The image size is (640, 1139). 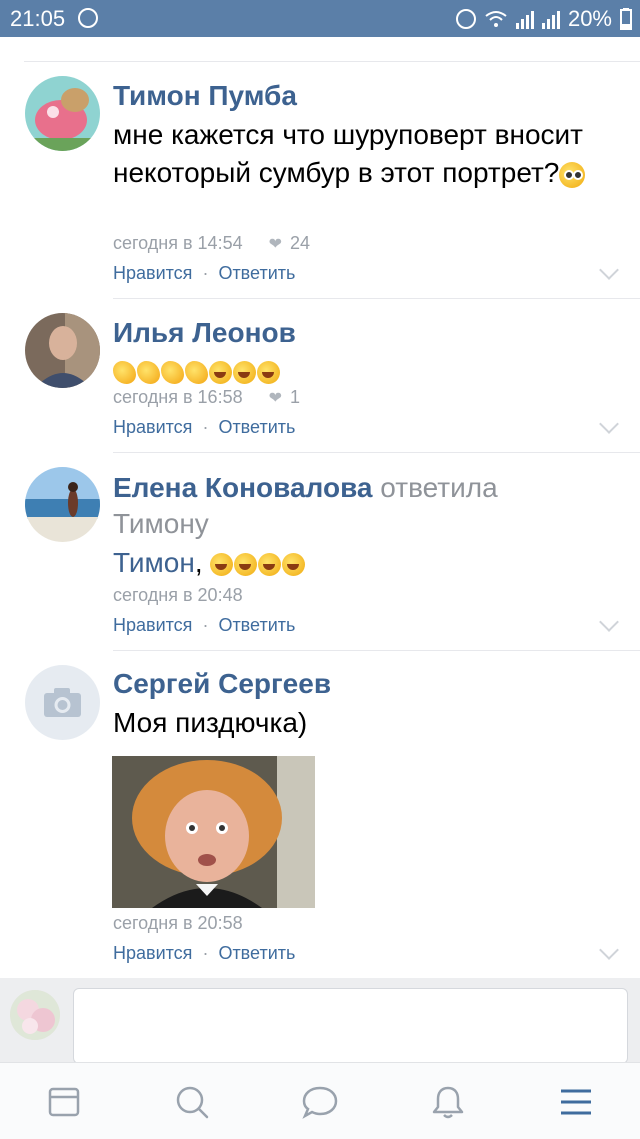 I want to click on like-count: ❤ 1, so click(x=284, y=397).